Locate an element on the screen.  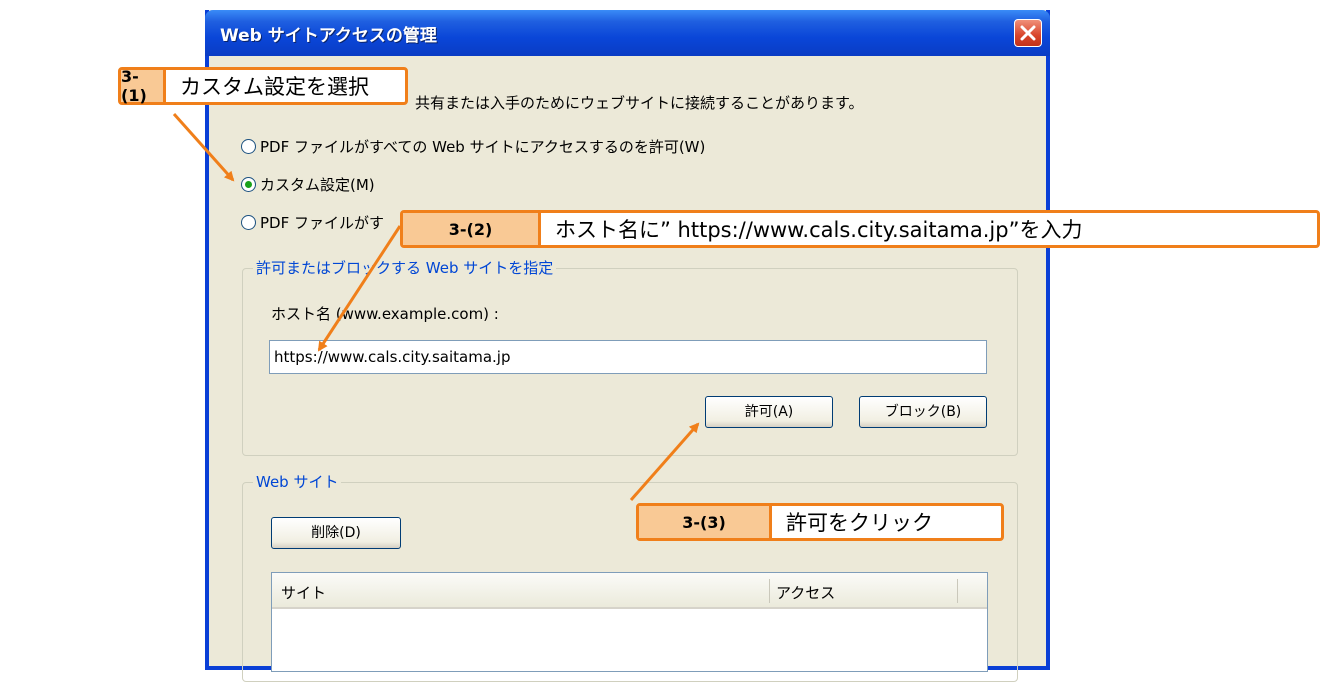
arrow-allow is located at coordinates (664, 461).